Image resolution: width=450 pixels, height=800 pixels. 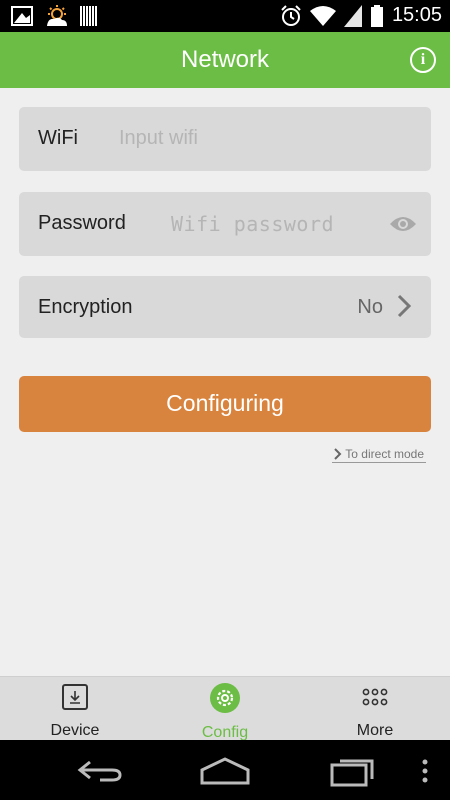 What do you see at coordinates (75, 730) in the screenshot?
I see `tab-device-label: Device` at bounding box center [75, 730].